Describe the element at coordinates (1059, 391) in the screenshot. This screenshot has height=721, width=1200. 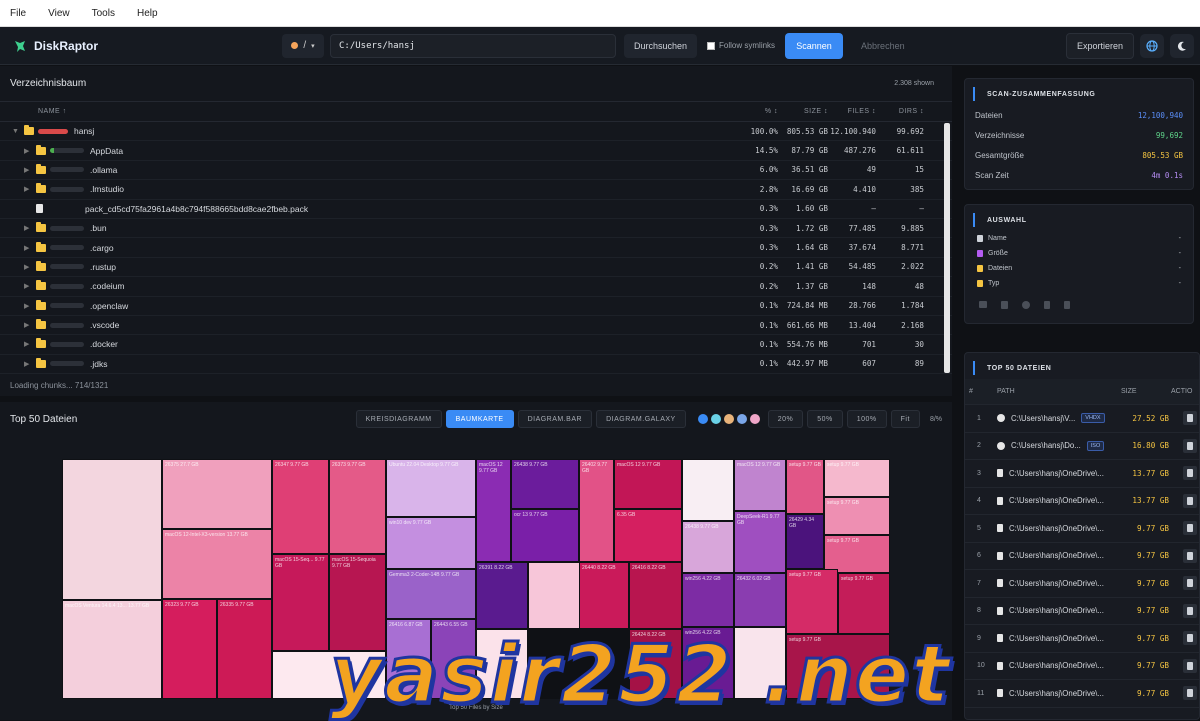
I see `col-path: PATH` at that location.